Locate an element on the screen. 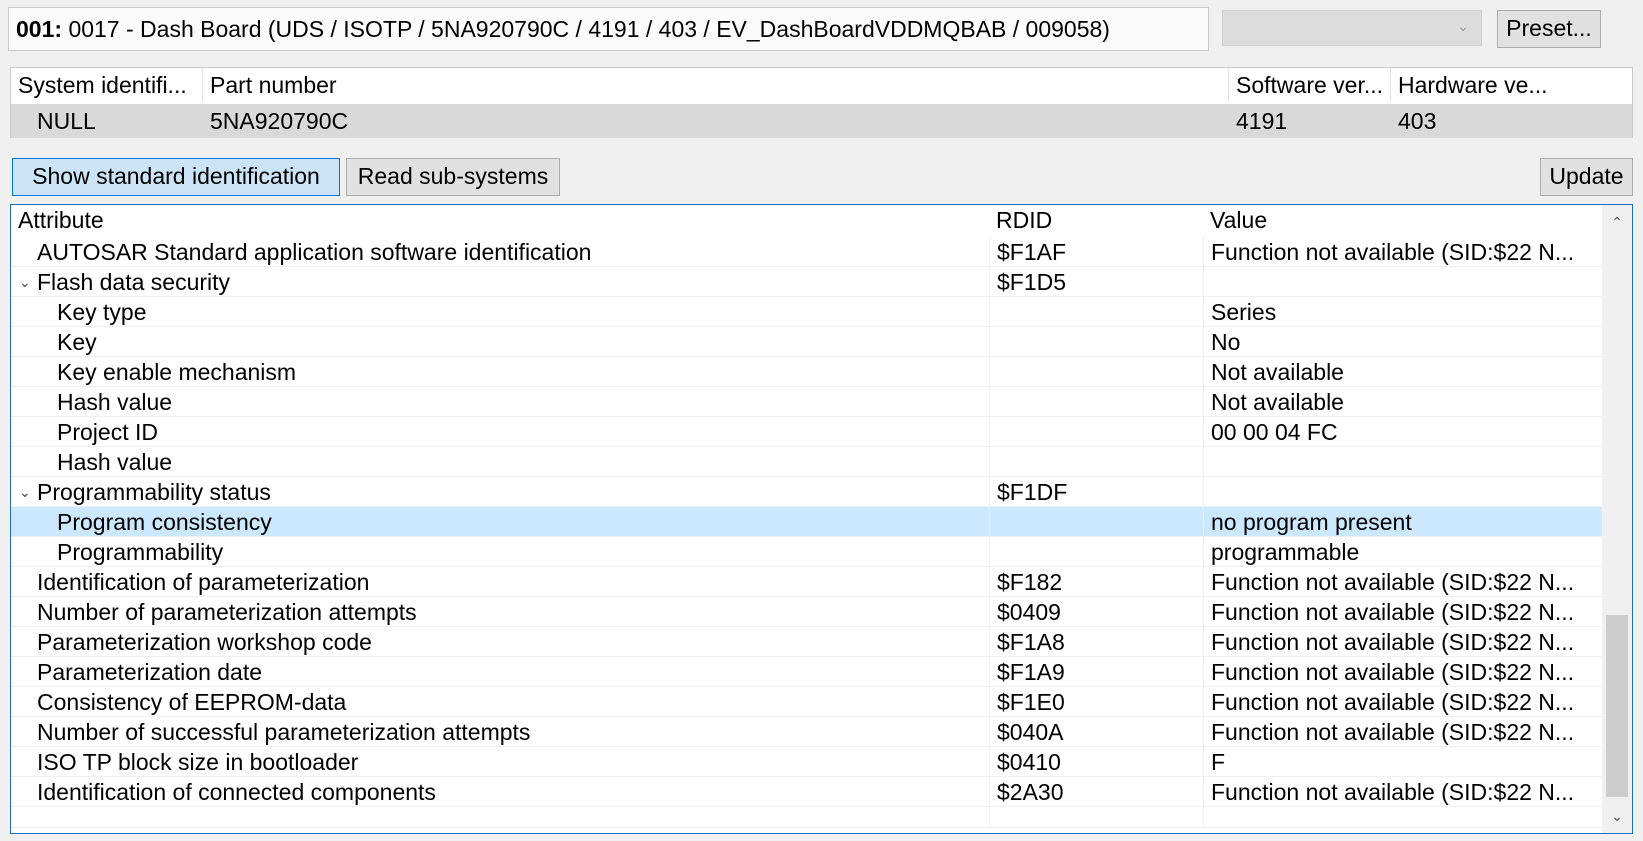  attribute-cell: Programmability is located at coordinates (140, 552).